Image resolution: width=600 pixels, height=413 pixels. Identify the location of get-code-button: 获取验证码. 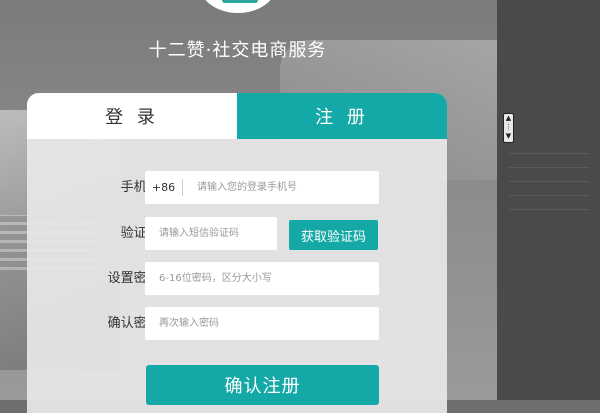
(333, 235).